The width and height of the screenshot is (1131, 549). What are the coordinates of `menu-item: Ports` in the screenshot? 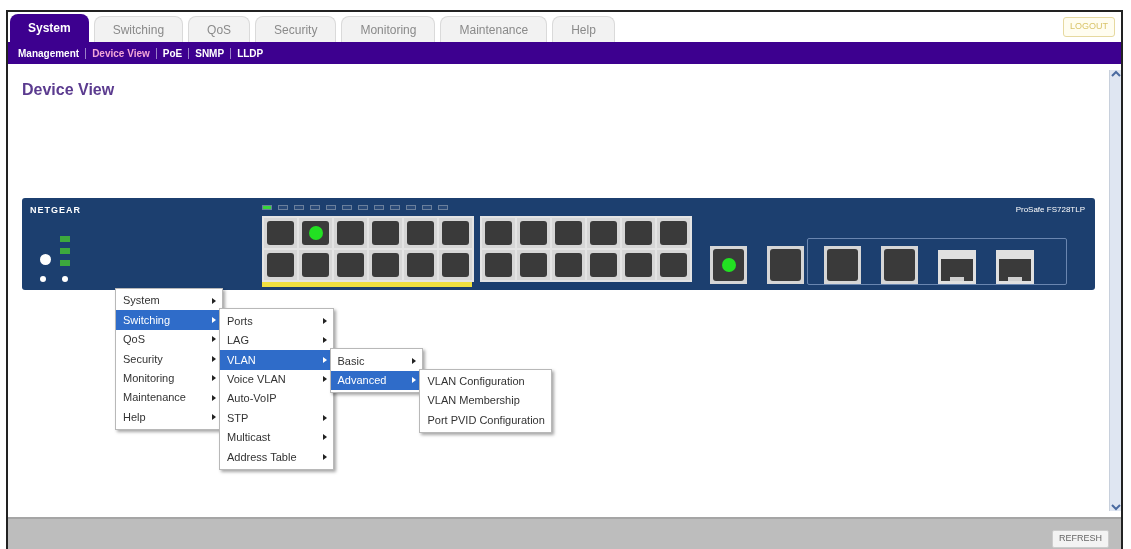 It's located at (276, 321).